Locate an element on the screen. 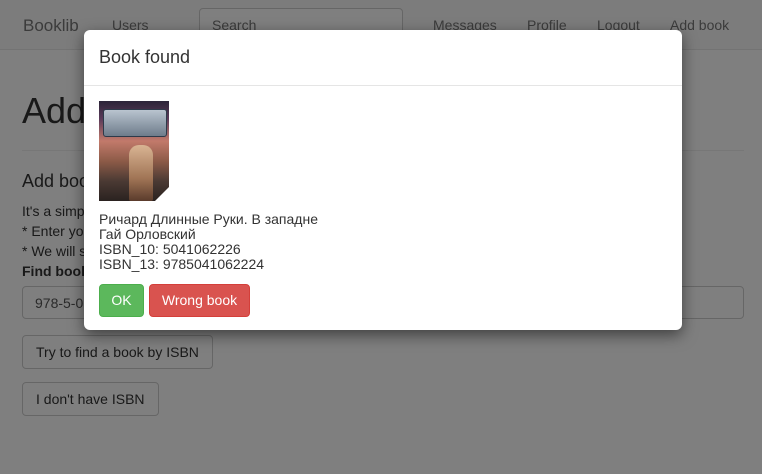 Image resolution: width=762 pixels, height=474 pixels. modal-header: Book found is located at coordinates (383, 58).